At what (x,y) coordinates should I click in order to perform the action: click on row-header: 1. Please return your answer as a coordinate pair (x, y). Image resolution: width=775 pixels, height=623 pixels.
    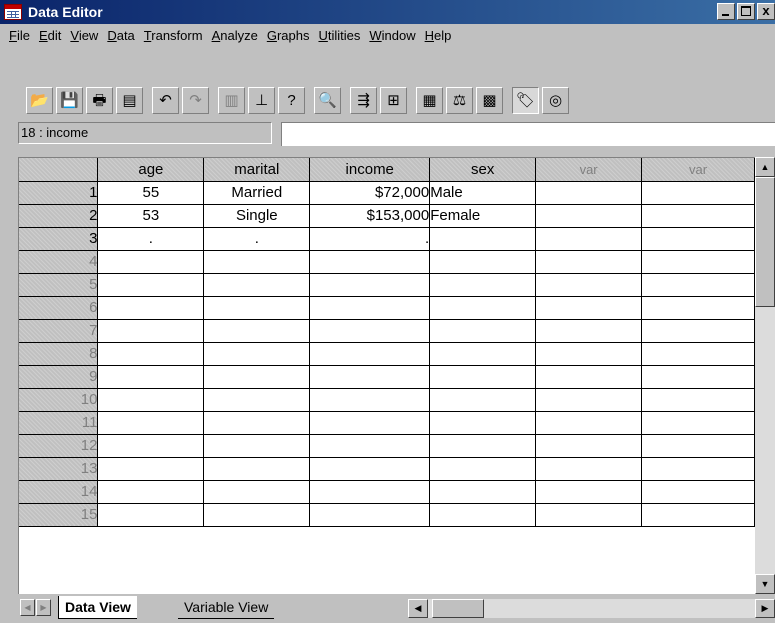
    Looking at the image, I should click on (59, 193).